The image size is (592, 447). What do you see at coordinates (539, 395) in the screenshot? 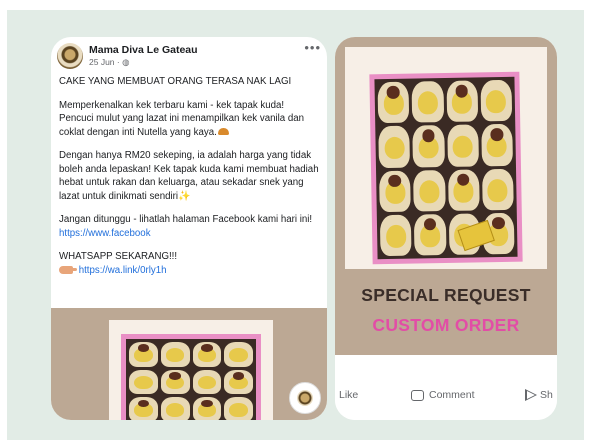
I see `share-button: Sh` at bounding box center [539, 395].